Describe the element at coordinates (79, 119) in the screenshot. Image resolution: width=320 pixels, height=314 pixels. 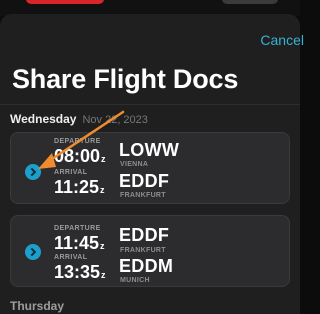
I see `day-header: Wednesday Nov 22, 2023` at that location.